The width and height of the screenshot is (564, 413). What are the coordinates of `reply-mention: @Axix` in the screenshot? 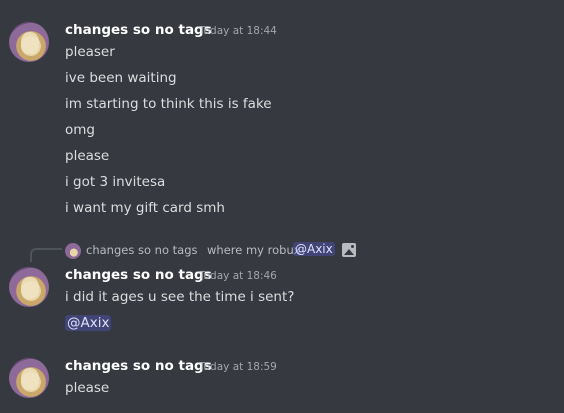 It's located at (314, 249).